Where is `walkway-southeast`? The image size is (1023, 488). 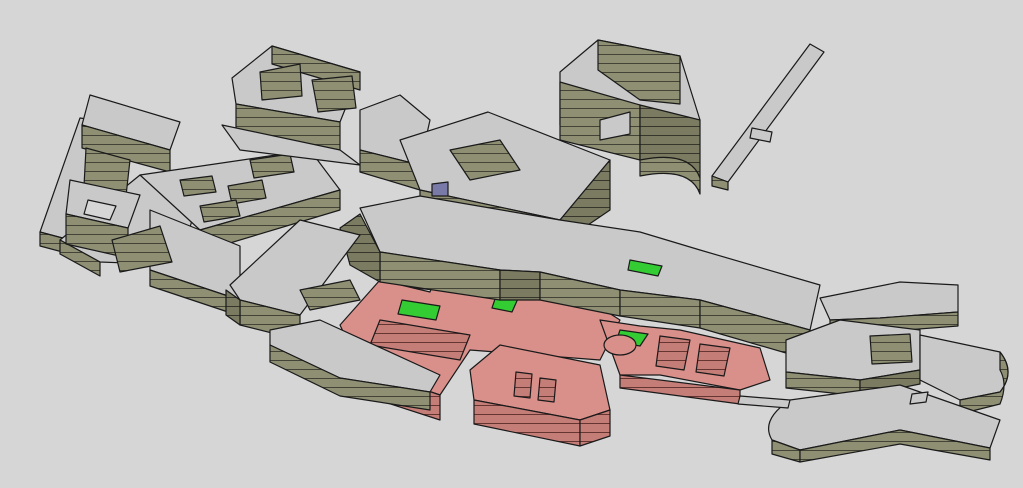 walkway-southeast is located at coordinates (764, 402).